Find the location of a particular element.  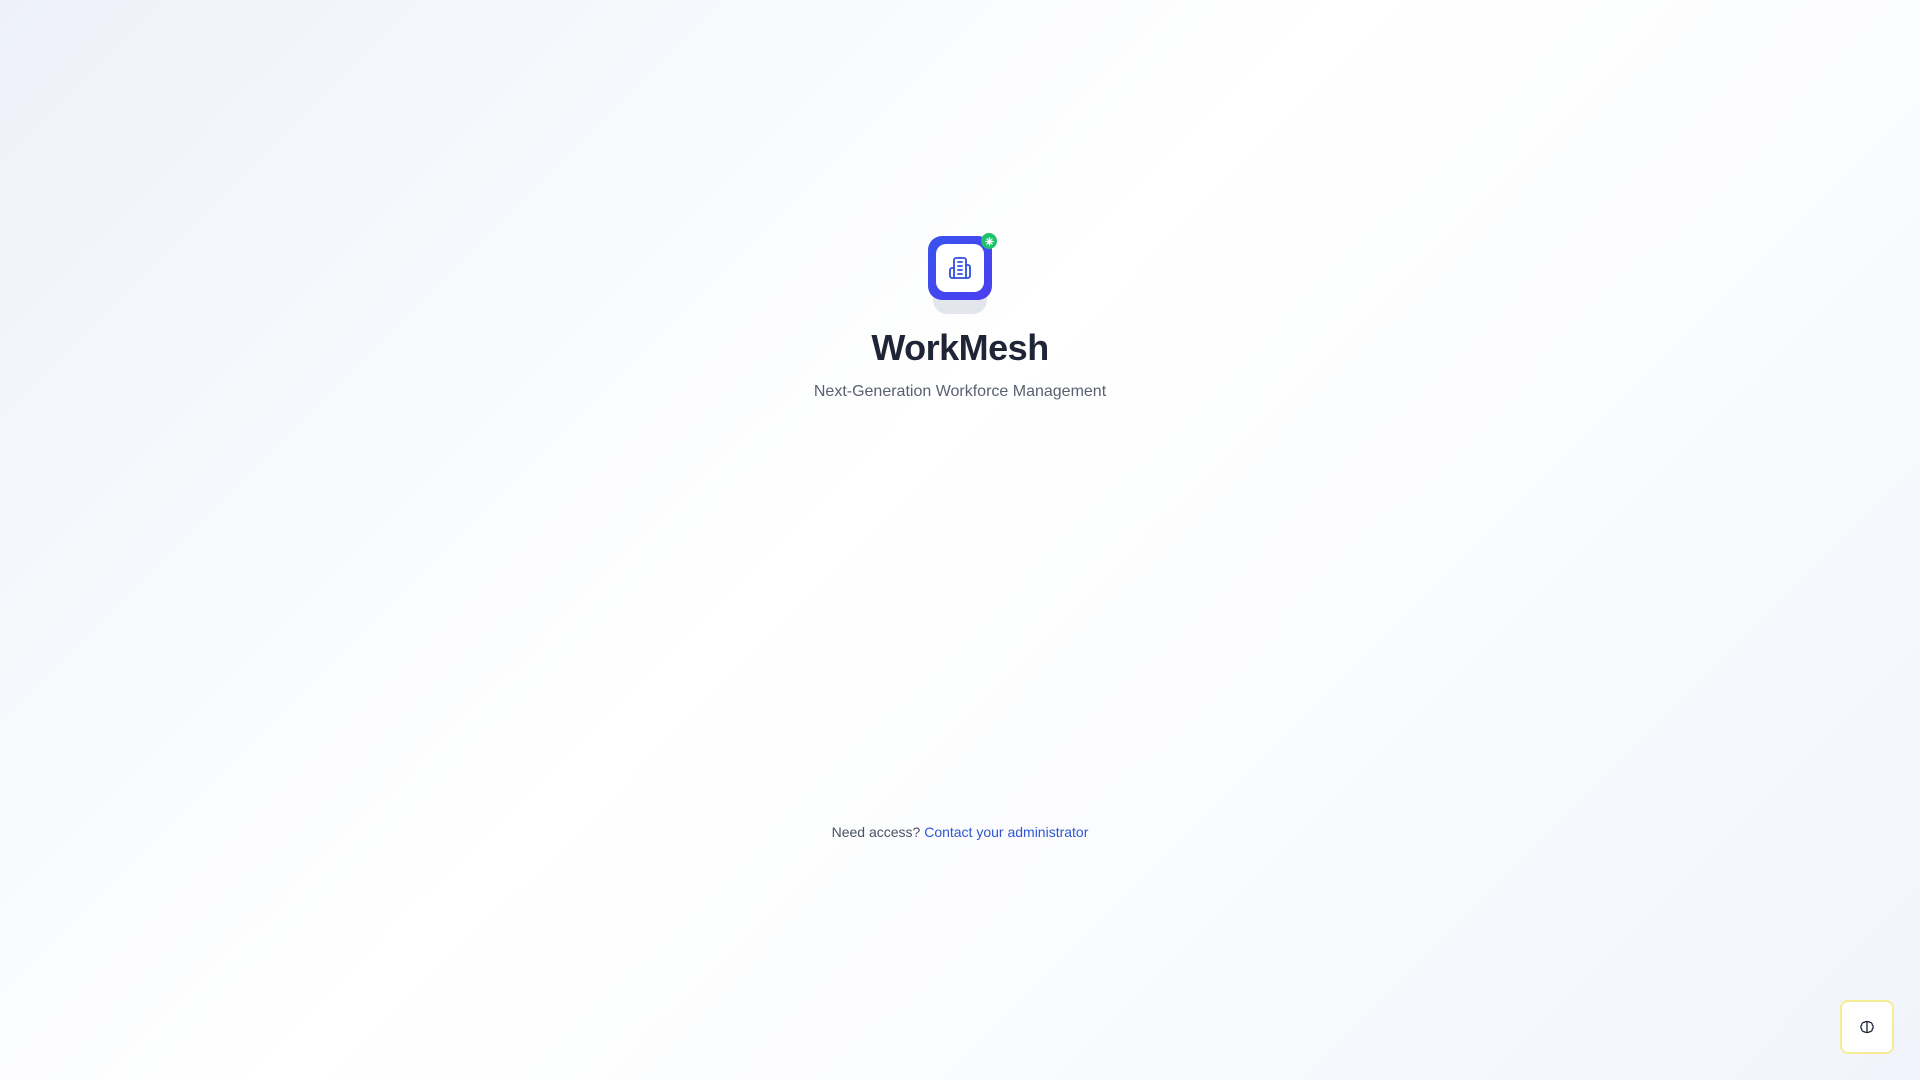

contact-admin-link: Contact your administrator is located at coordinates (1006, 832).